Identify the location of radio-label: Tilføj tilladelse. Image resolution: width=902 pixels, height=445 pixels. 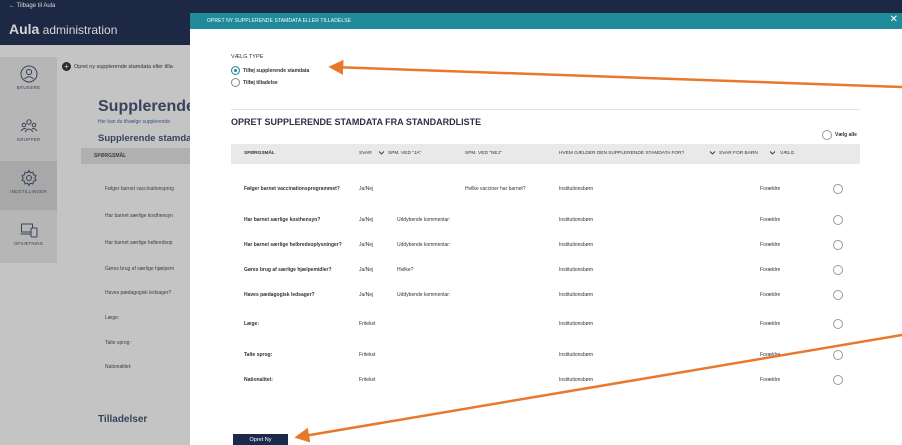
(260, 82).